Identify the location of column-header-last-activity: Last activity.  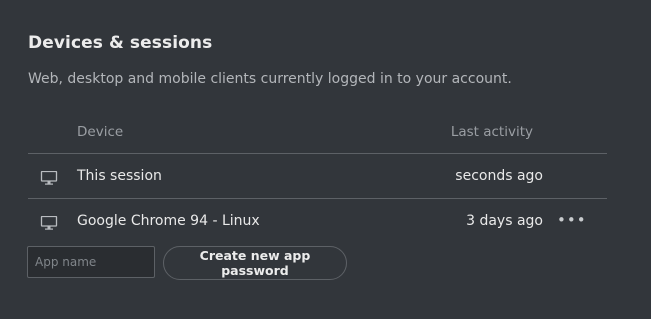
(491, 132).